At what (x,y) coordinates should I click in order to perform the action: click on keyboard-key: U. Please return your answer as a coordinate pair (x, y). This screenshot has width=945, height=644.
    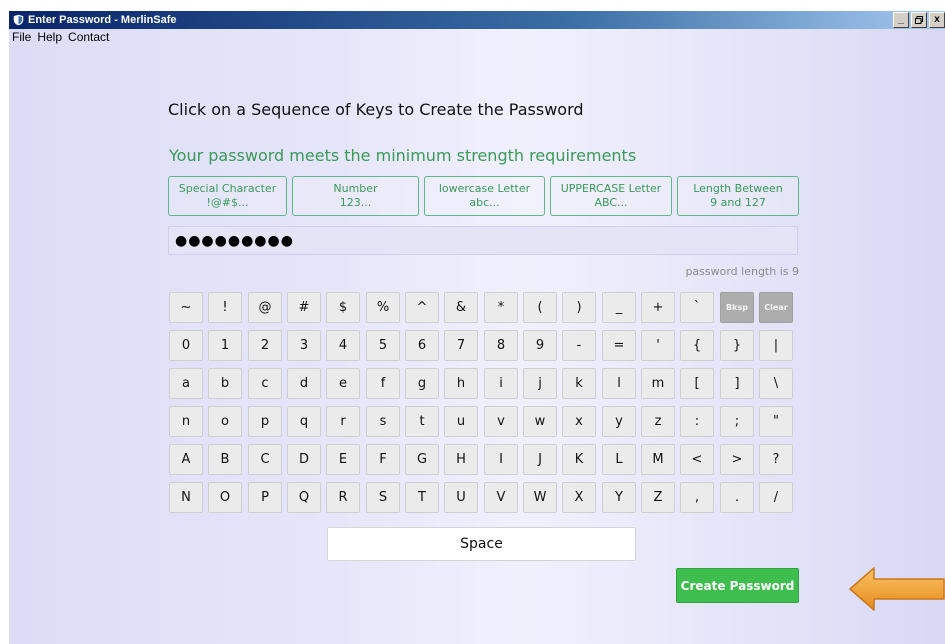
    Looking at the image, I should click on (461, 497).